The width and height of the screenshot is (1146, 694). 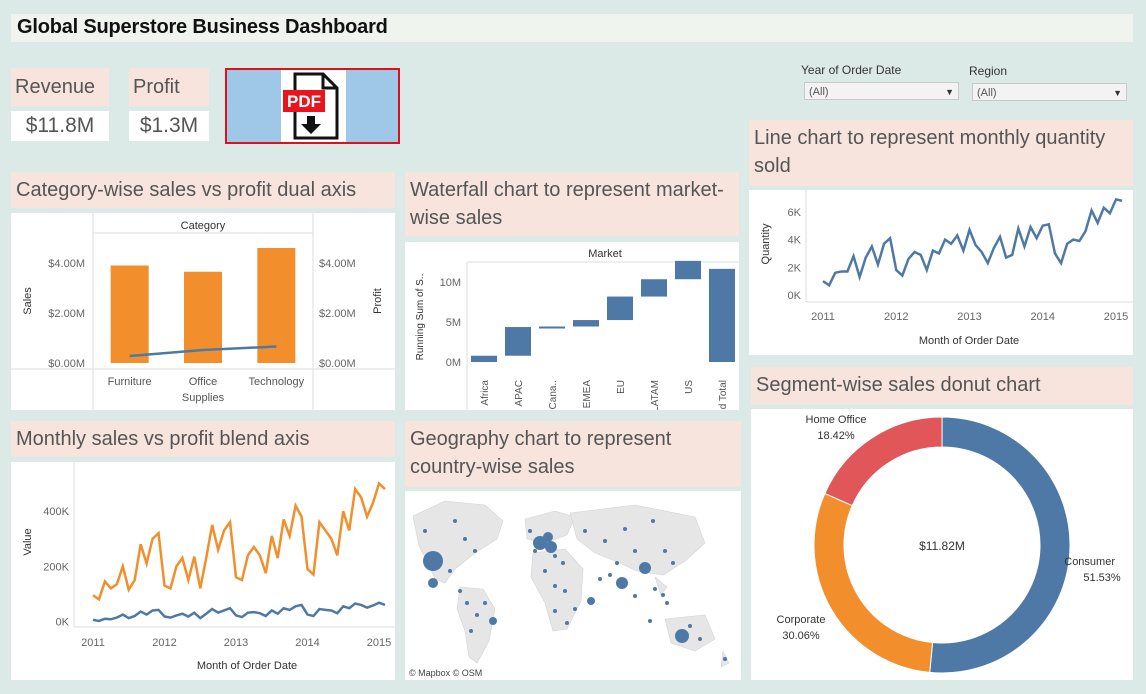 I want to click on y-tick-label: 2K, so click(x=795, y=268).